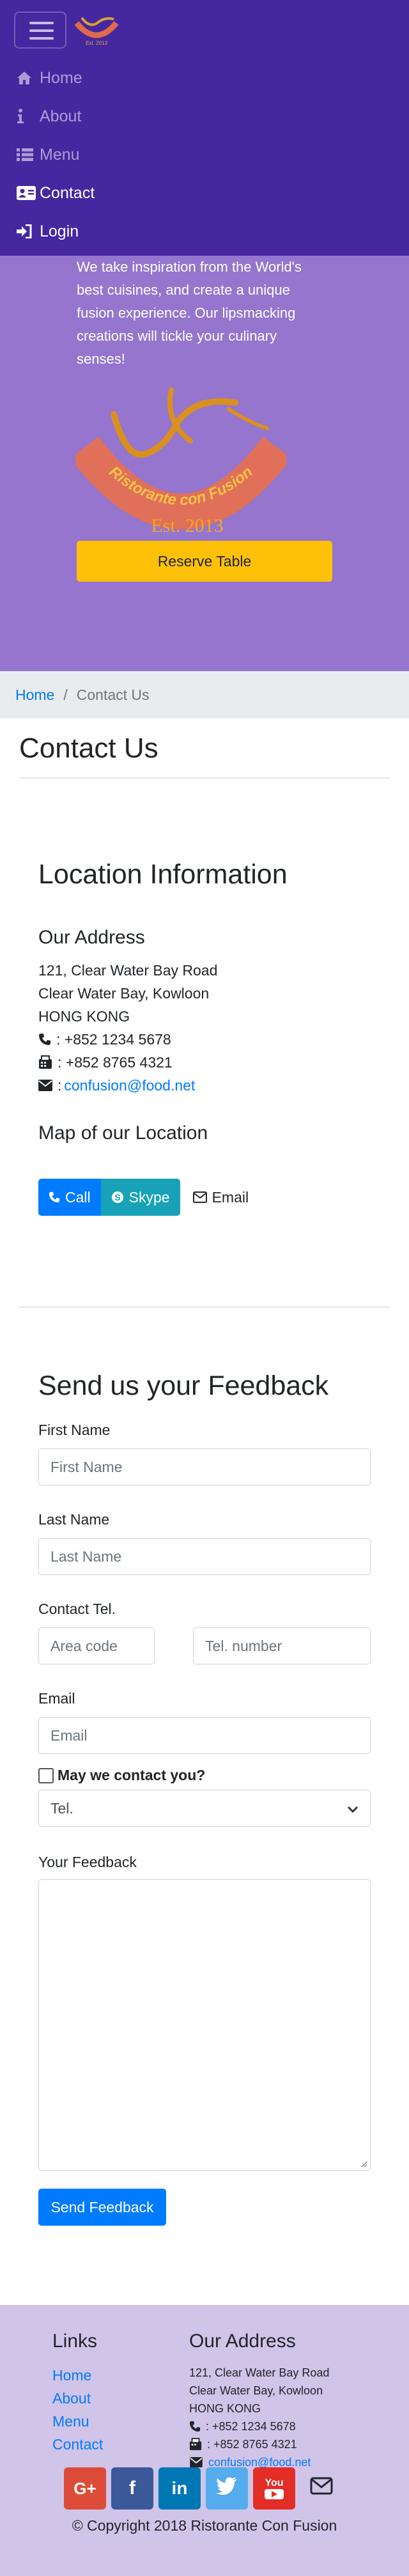  What do you see at coordinates (28, 78) in the screenshot?
I see `home-icon` at bounding box center [28, 78].